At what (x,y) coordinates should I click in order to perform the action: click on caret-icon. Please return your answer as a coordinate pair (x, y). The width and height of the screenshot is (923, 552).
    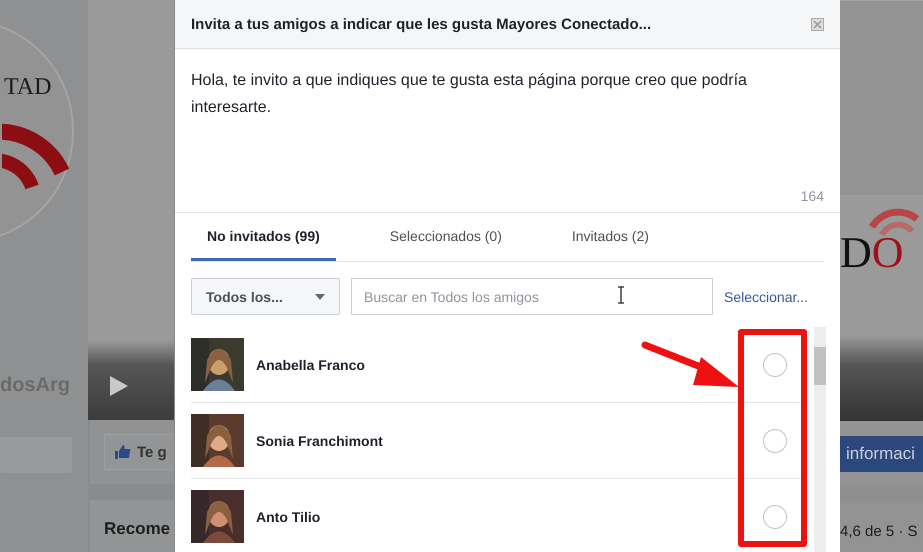
    Looking at the image, I should click on (320, 297).